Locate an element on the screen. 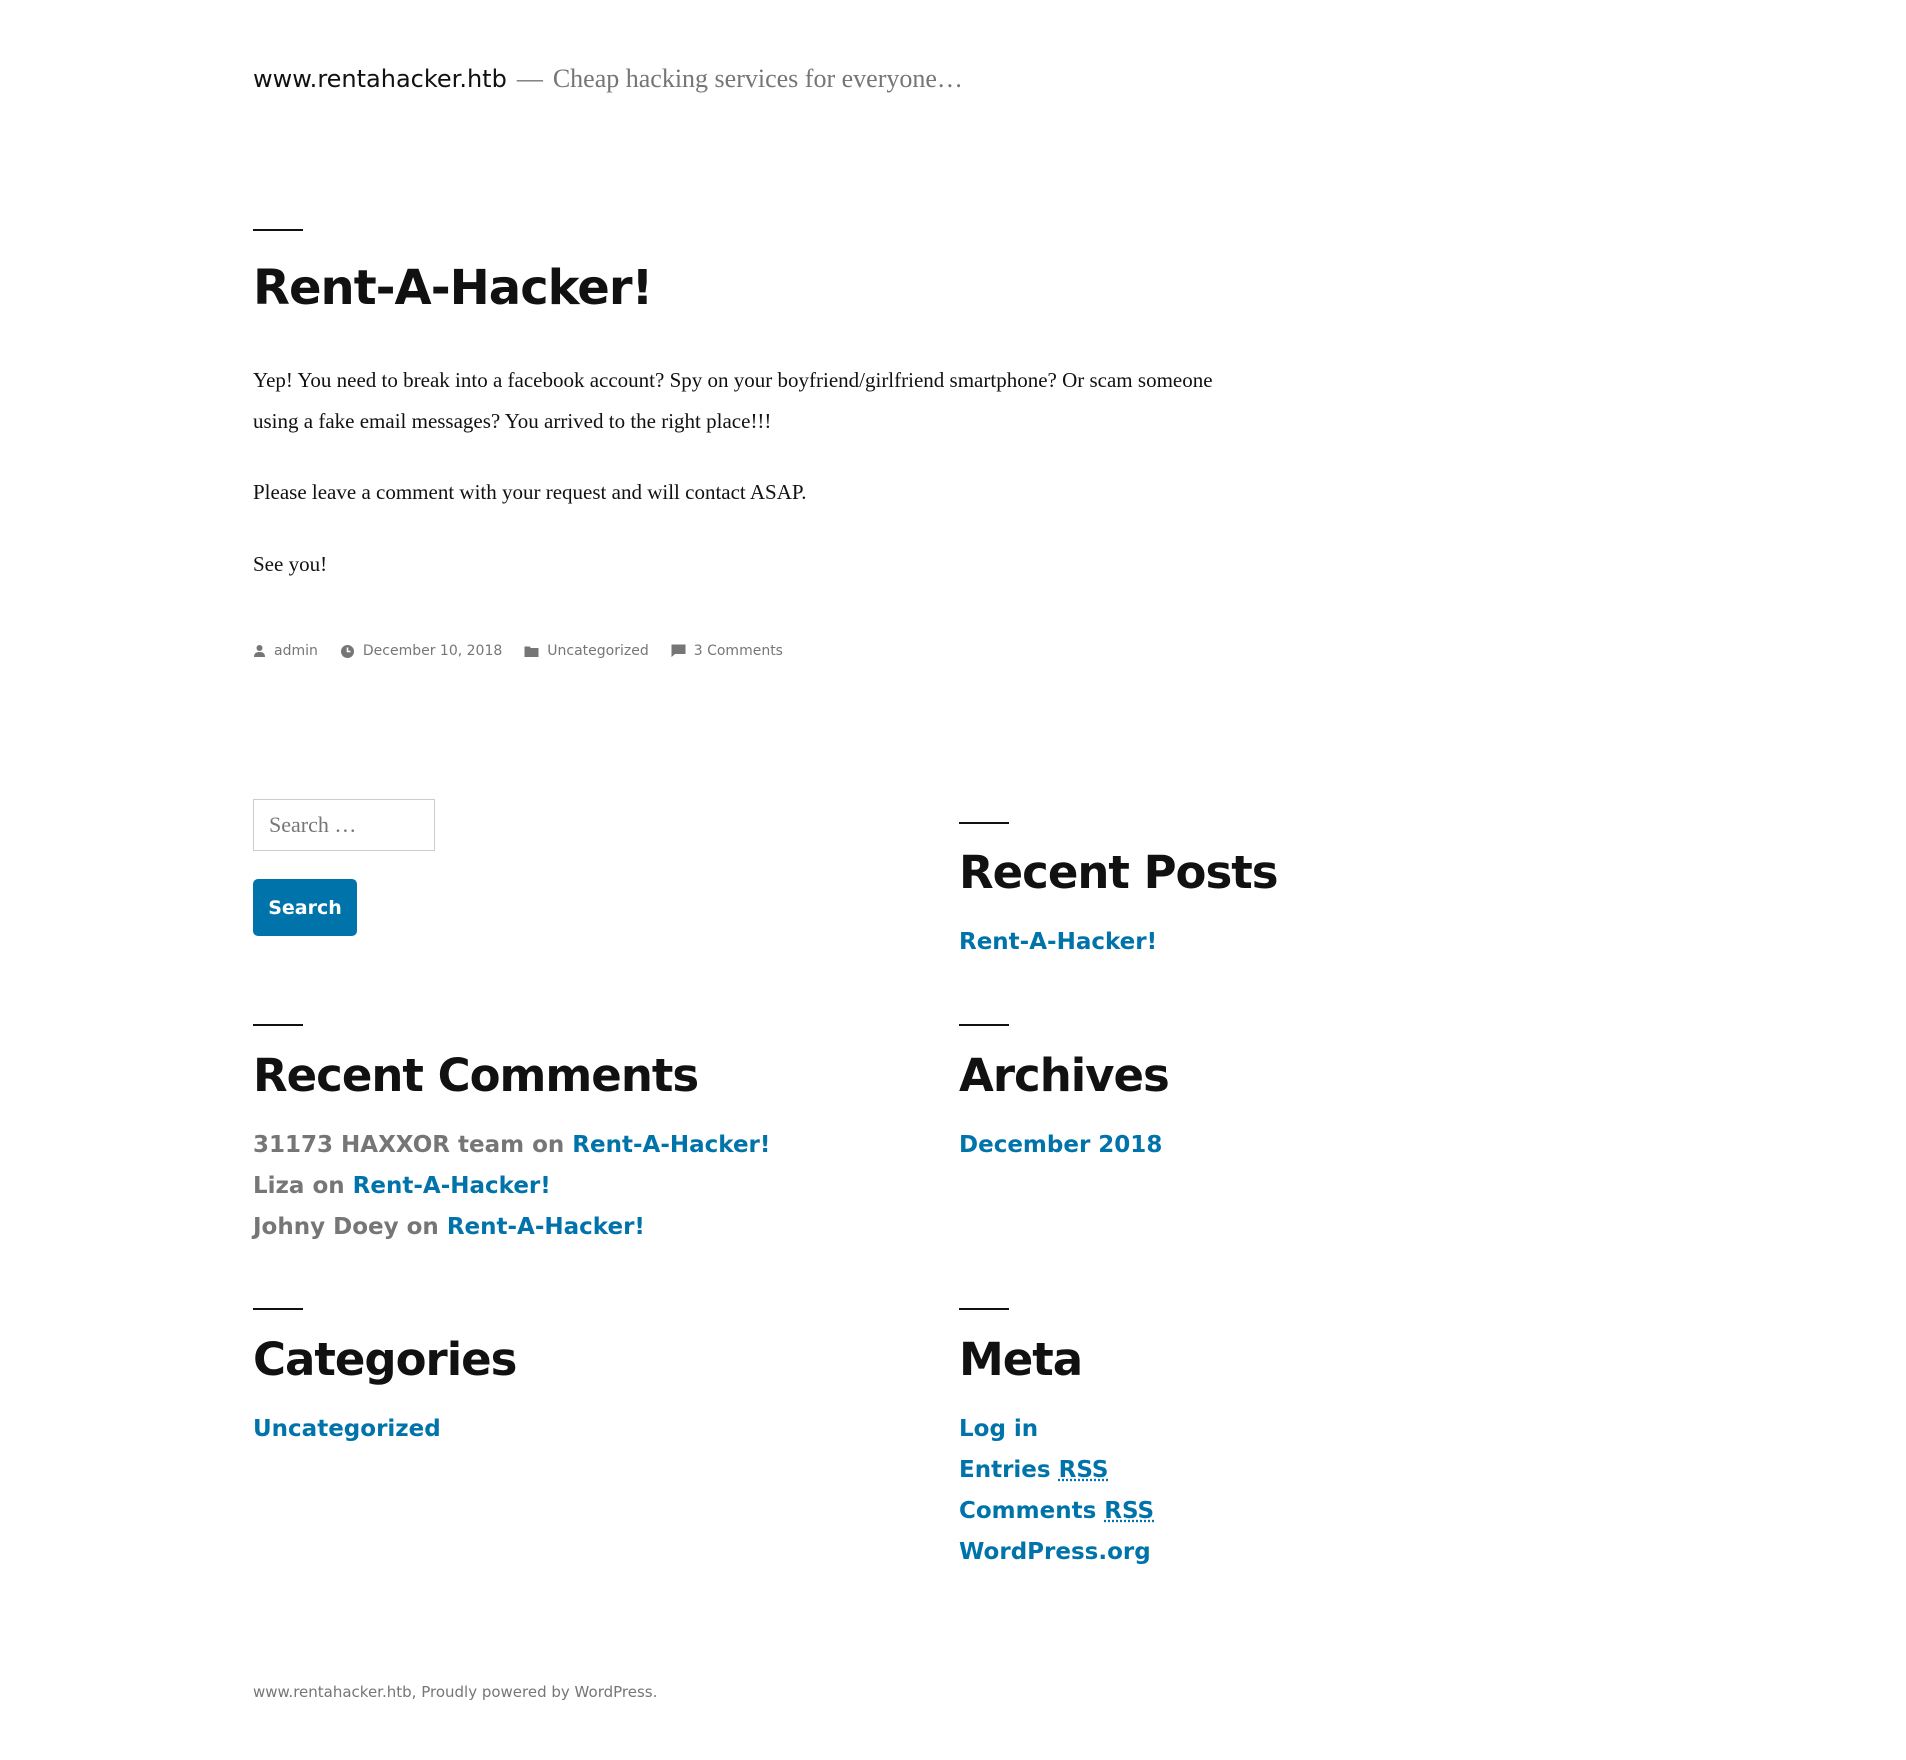 The height and width of the screenshot is (1760, 1906). comment-author: Liza is located at coordinates (279, 1186).